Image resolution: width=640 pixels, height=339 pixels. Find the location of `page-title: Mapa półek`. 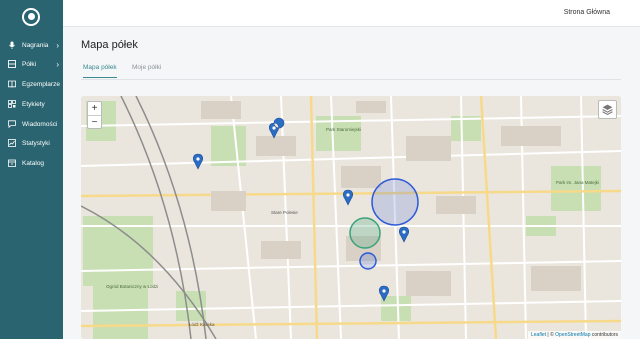

page-title: Mapa półek is located at coordinates (109, 45).